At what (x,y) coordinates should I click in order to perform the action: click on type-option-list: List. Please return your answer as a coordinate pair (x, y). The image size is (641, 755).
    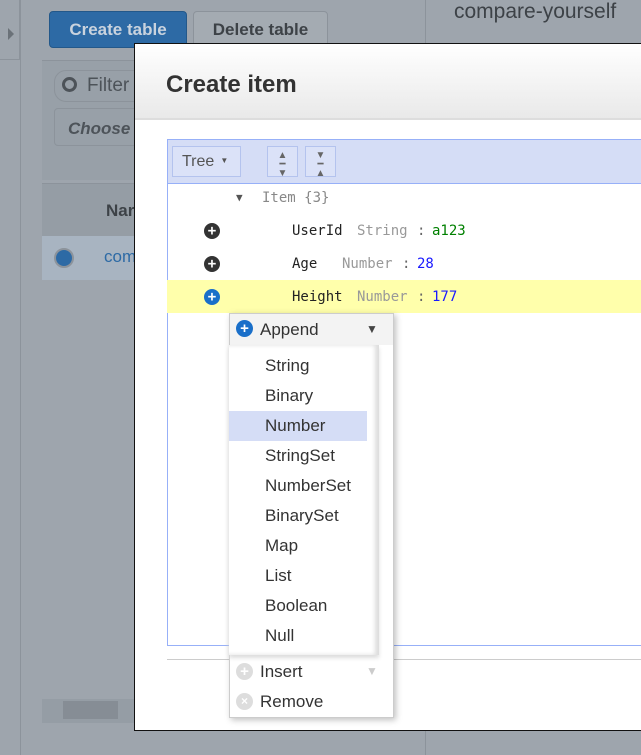
    Looking at the image, I should click on (298, 576).